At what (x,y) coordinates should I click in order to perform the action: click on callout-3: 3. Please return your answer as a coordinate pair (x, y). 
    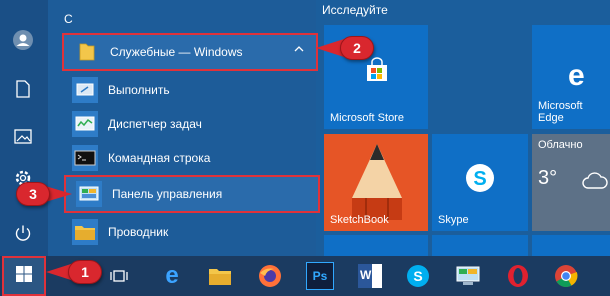
    Looking at the image, I should click on (44, 194).